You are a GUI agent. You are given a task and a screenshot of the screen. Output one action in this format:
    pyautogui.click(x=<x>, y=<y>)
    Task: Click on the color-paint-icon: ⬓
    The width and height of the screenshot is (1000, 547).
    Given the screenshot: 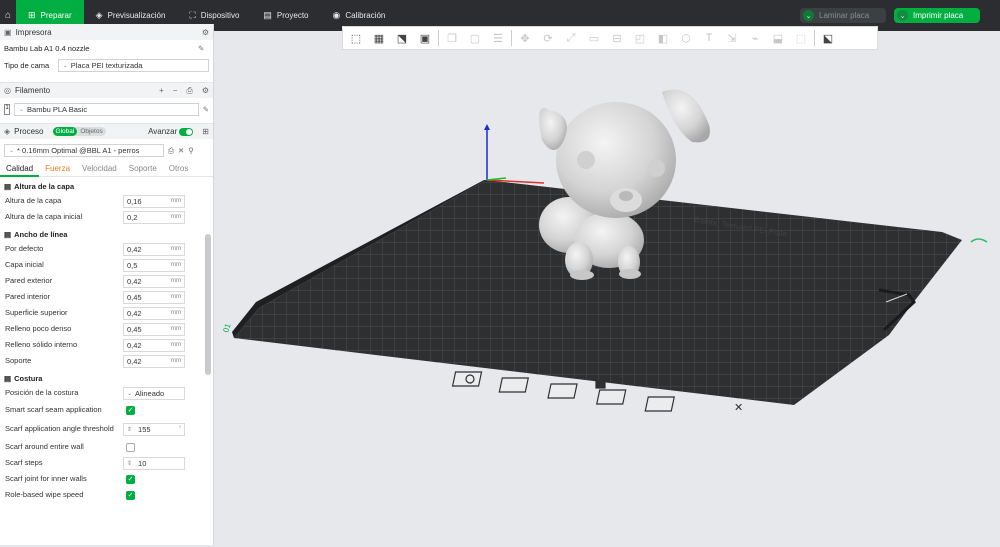 What is the action you would take?
    pyautogui.click(x=778, y=38)
    